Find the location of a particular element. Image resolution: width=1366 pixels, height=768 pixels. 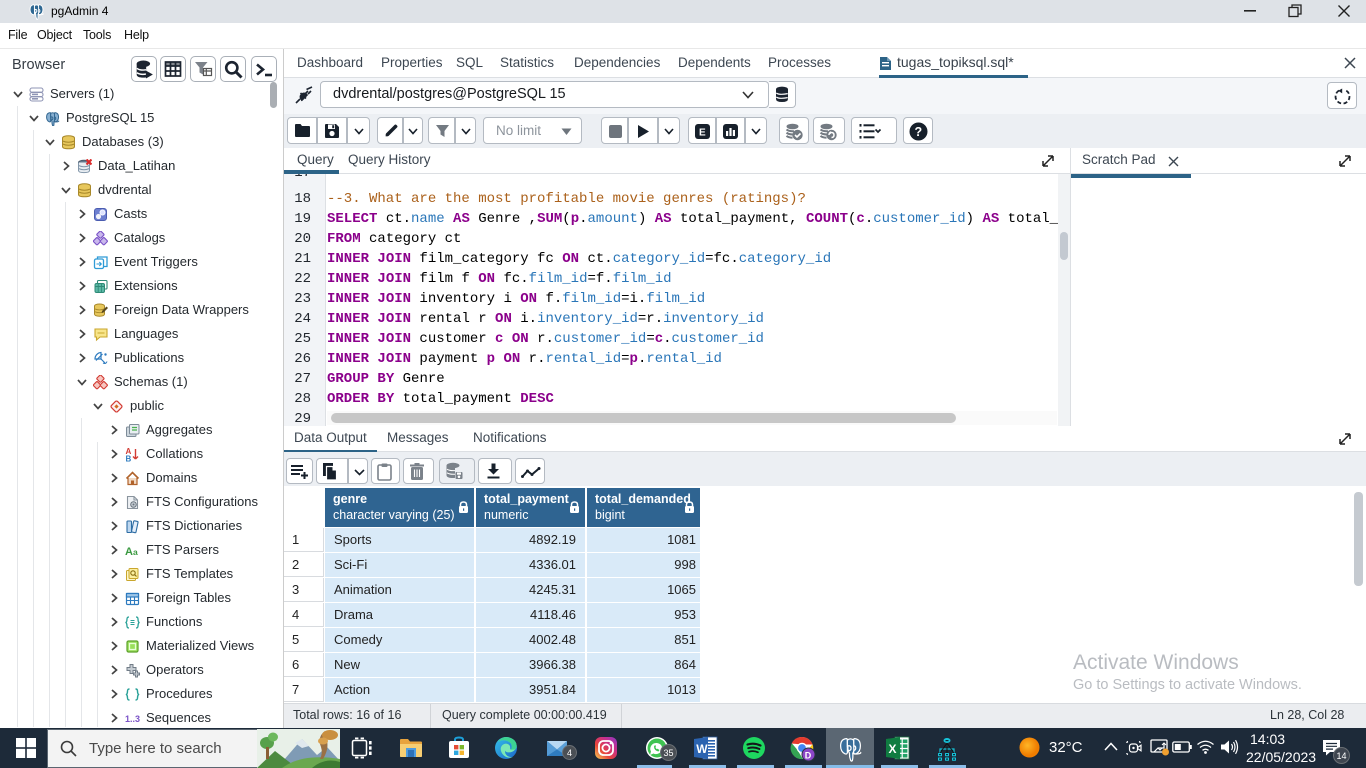

svg-text: D is located at coordinates (808, 756).